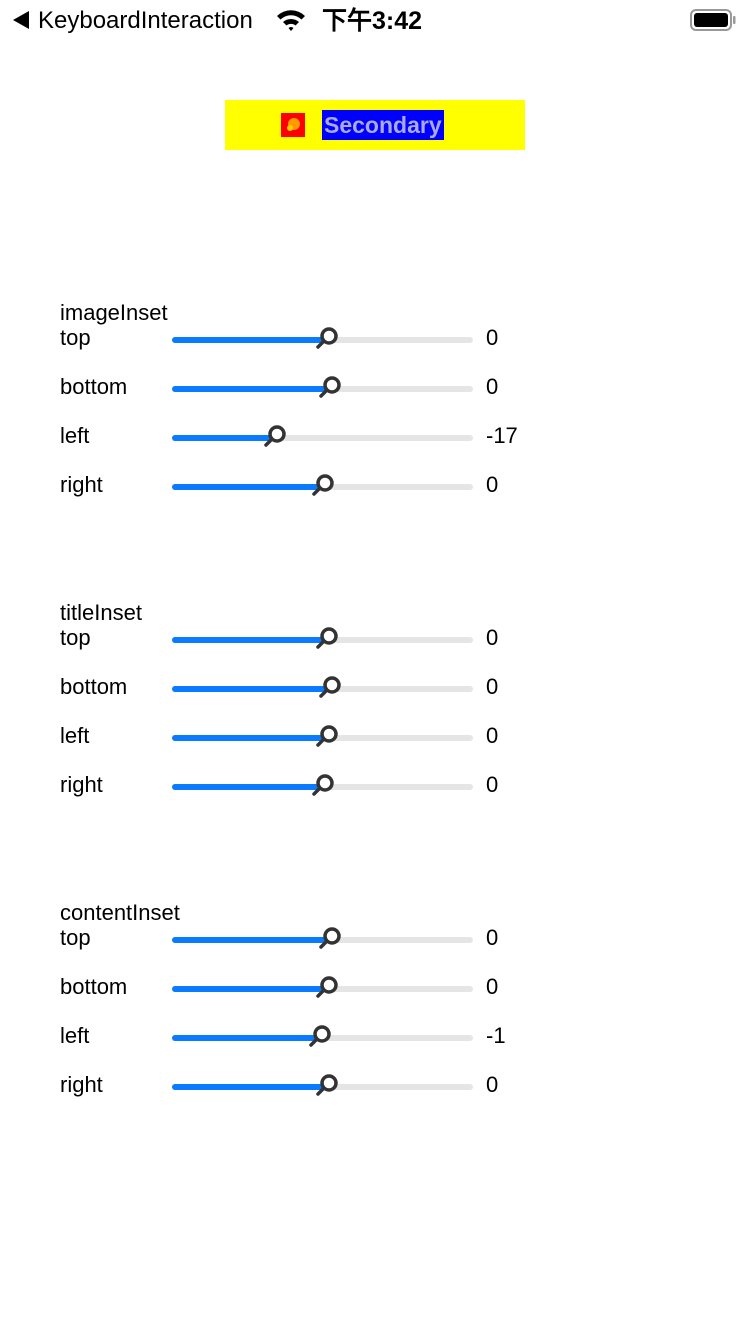 This screenshot has height=1334, width=750. What do you see at coordinates (383, 125) in the screenshot?
I see `button-title: Secondary` at bounding box center [383, 125].